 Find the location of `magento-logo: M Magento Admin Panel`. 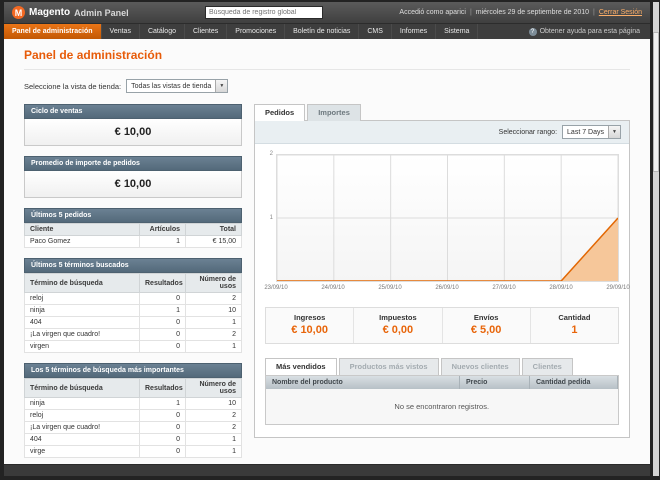

magento-logo: M Magento Admin Panel is located at coordinates (70, 12).